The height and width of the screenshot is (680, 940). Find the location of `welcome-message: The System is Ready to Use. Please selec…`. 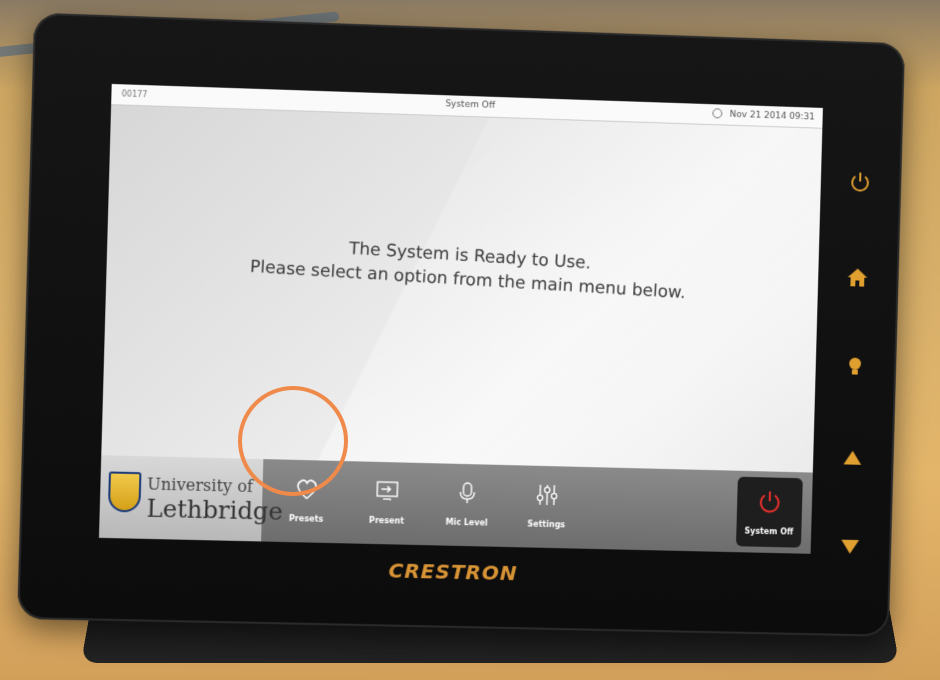

welcome-message: The System is Ready to Use. Please selec… is located at coordinates (467, 268).